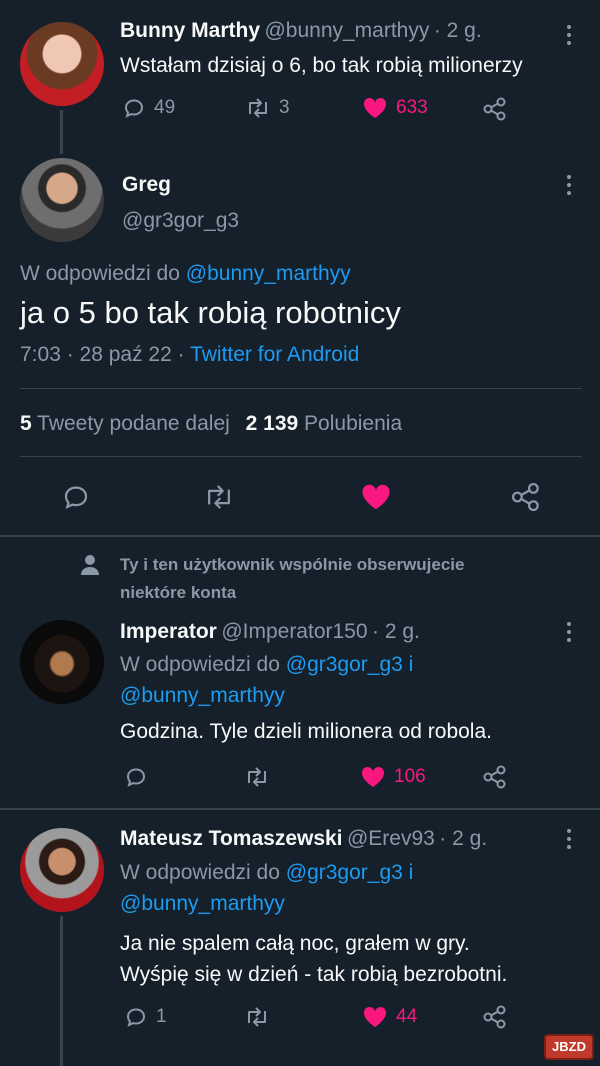 Image resolution: width=600 pixels, height=1066 pixels. I want to click on retweet-stat-count: 5, so click(26, 423).